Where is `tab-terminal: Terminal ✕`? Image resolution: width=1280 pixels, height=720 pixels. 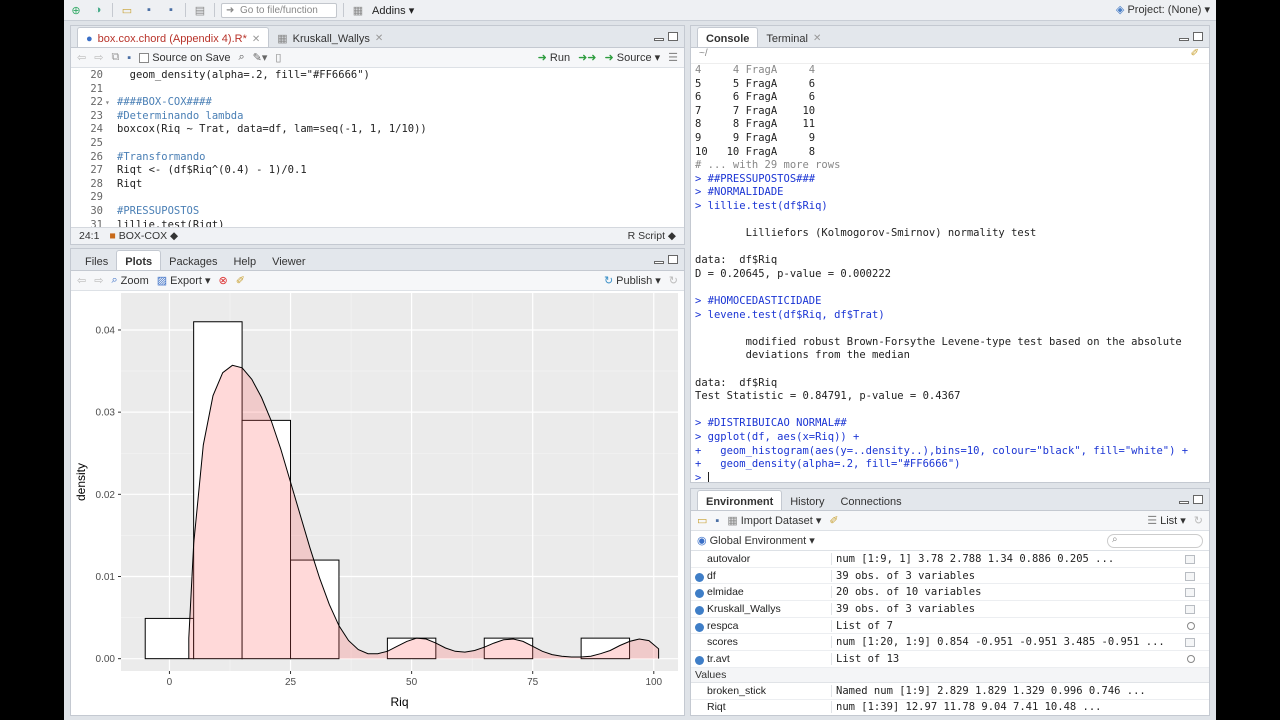
tab-terminal: Terminal ✕ is located at coordinates (793, 37).